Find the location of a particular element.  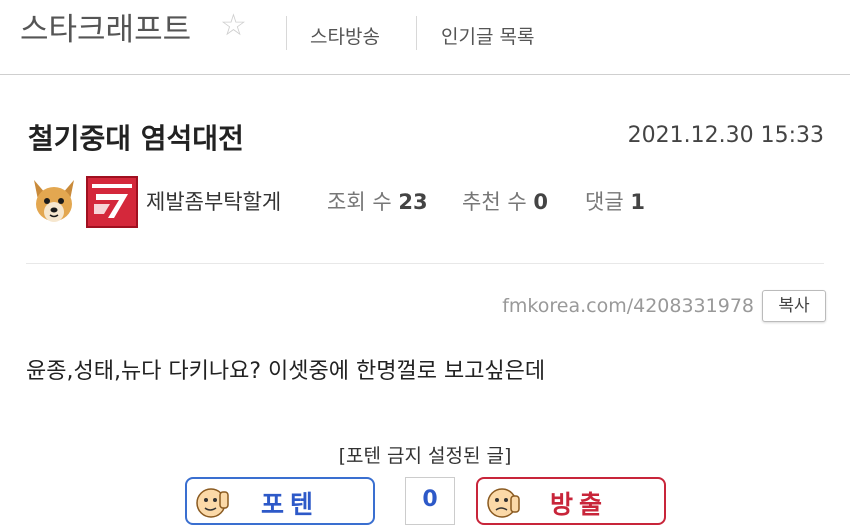

post-title: 철기중대 염석대전 is located at coordinates (136, 138).